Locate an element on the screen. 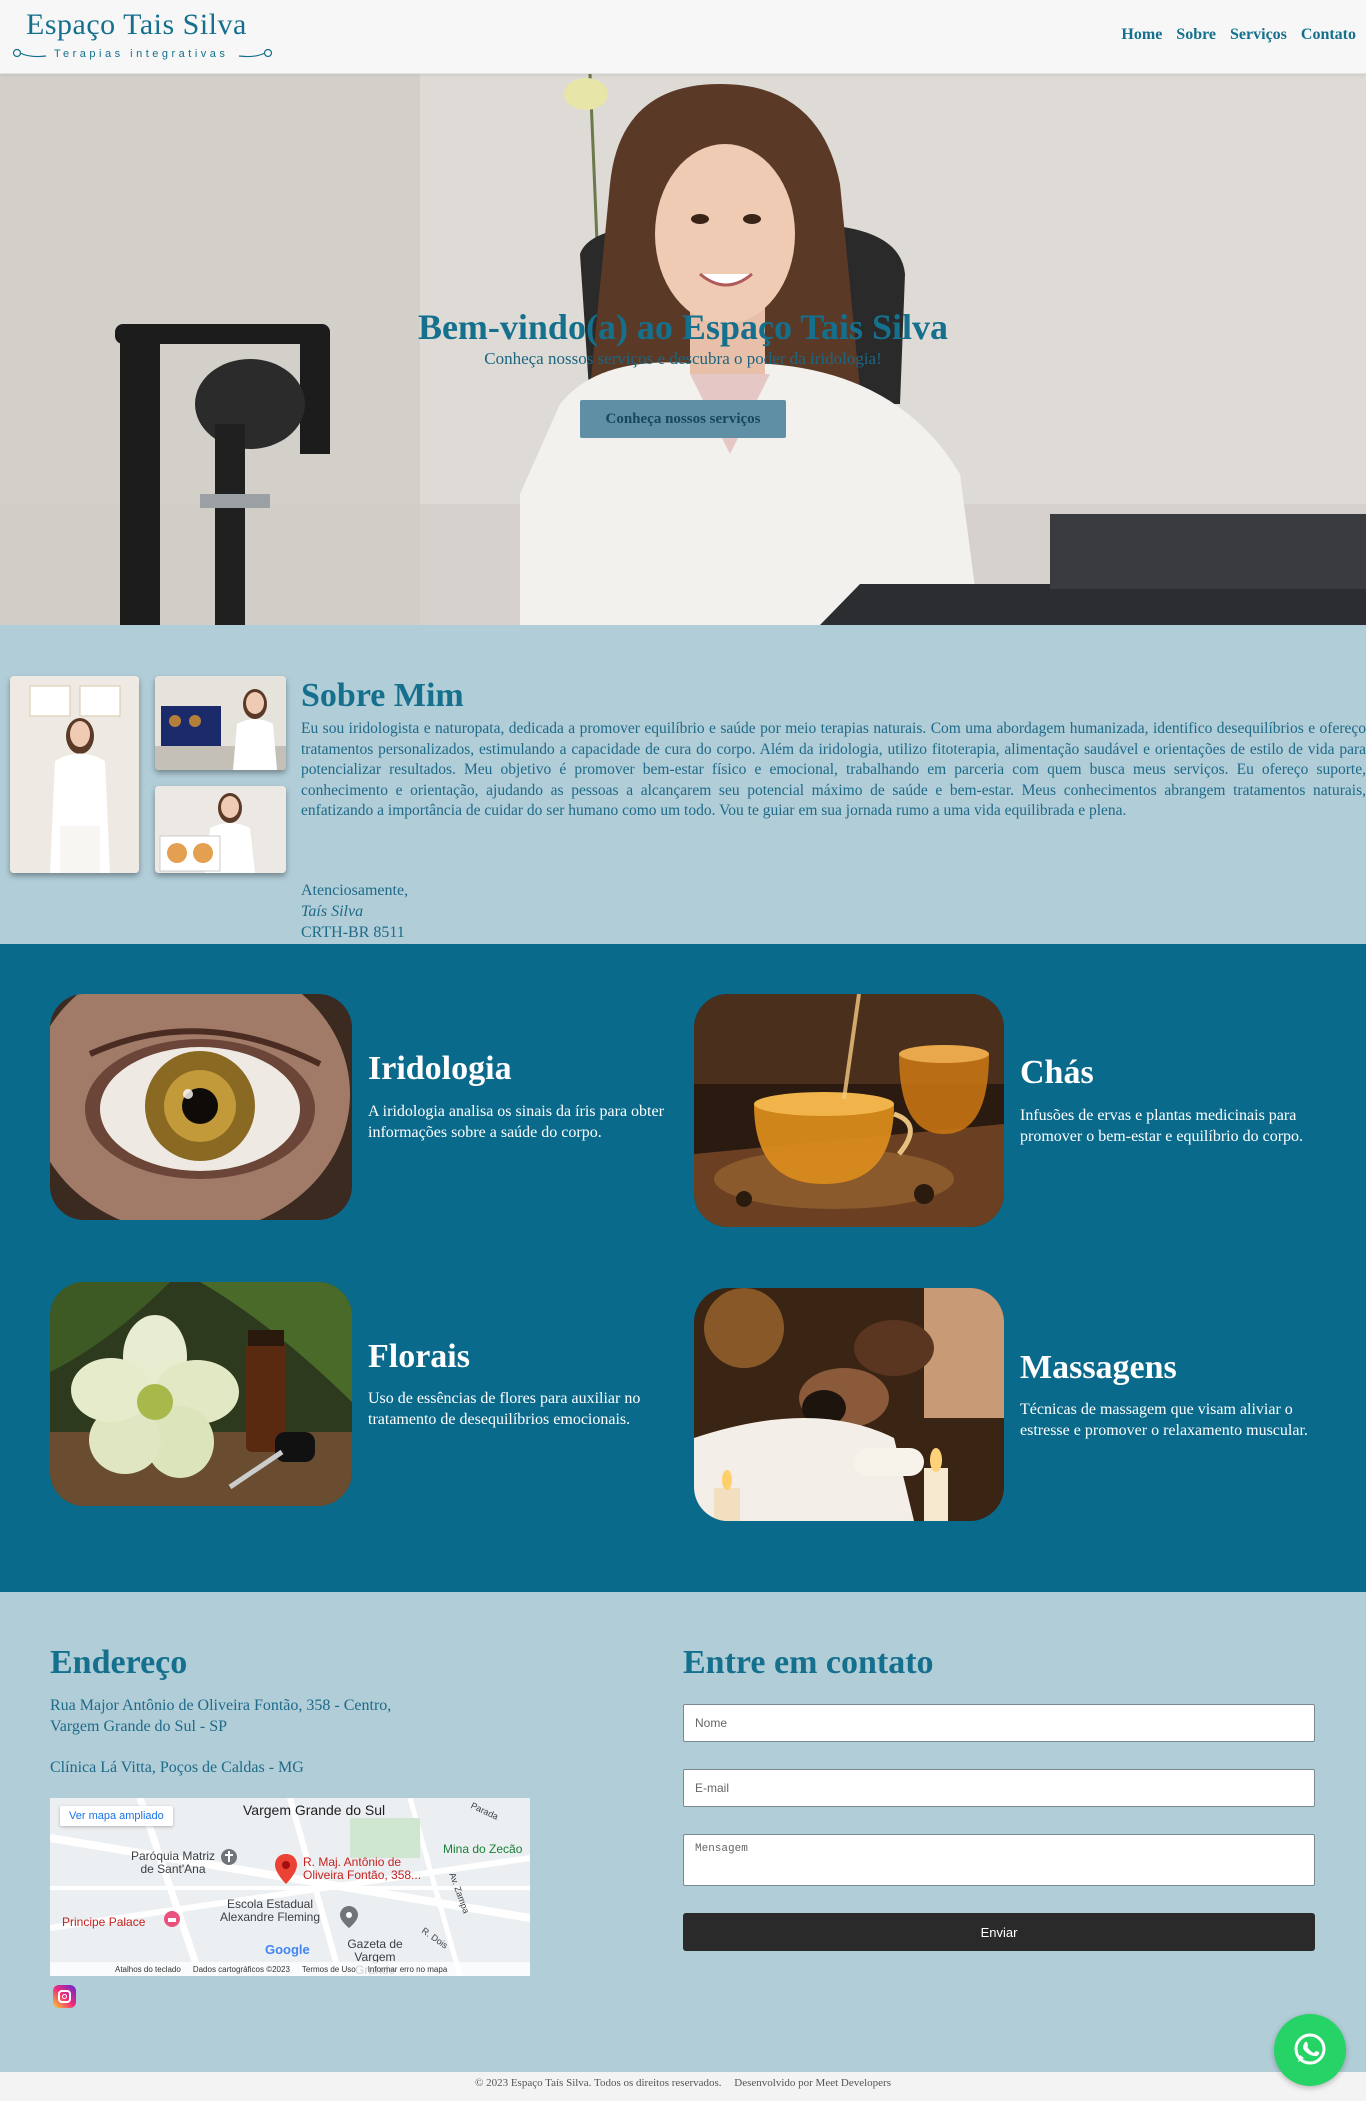 The width and height of the screenshot is (1366, 2101). whatsapp-button is located at coordinates (1310, 2050).